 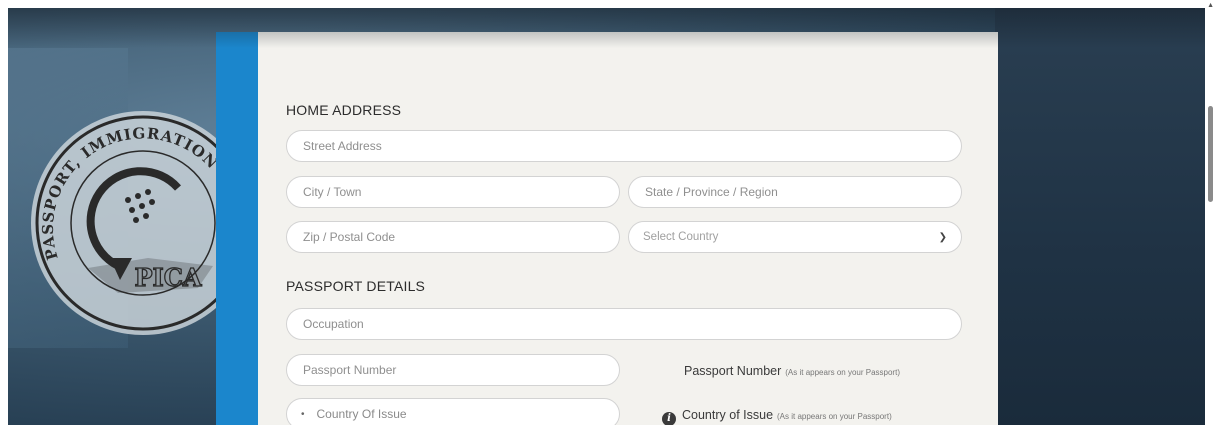 What do you see at coordinates (669, 418) in the screenshot?
I see `info-icon: i` at bounding box center [669, 418].